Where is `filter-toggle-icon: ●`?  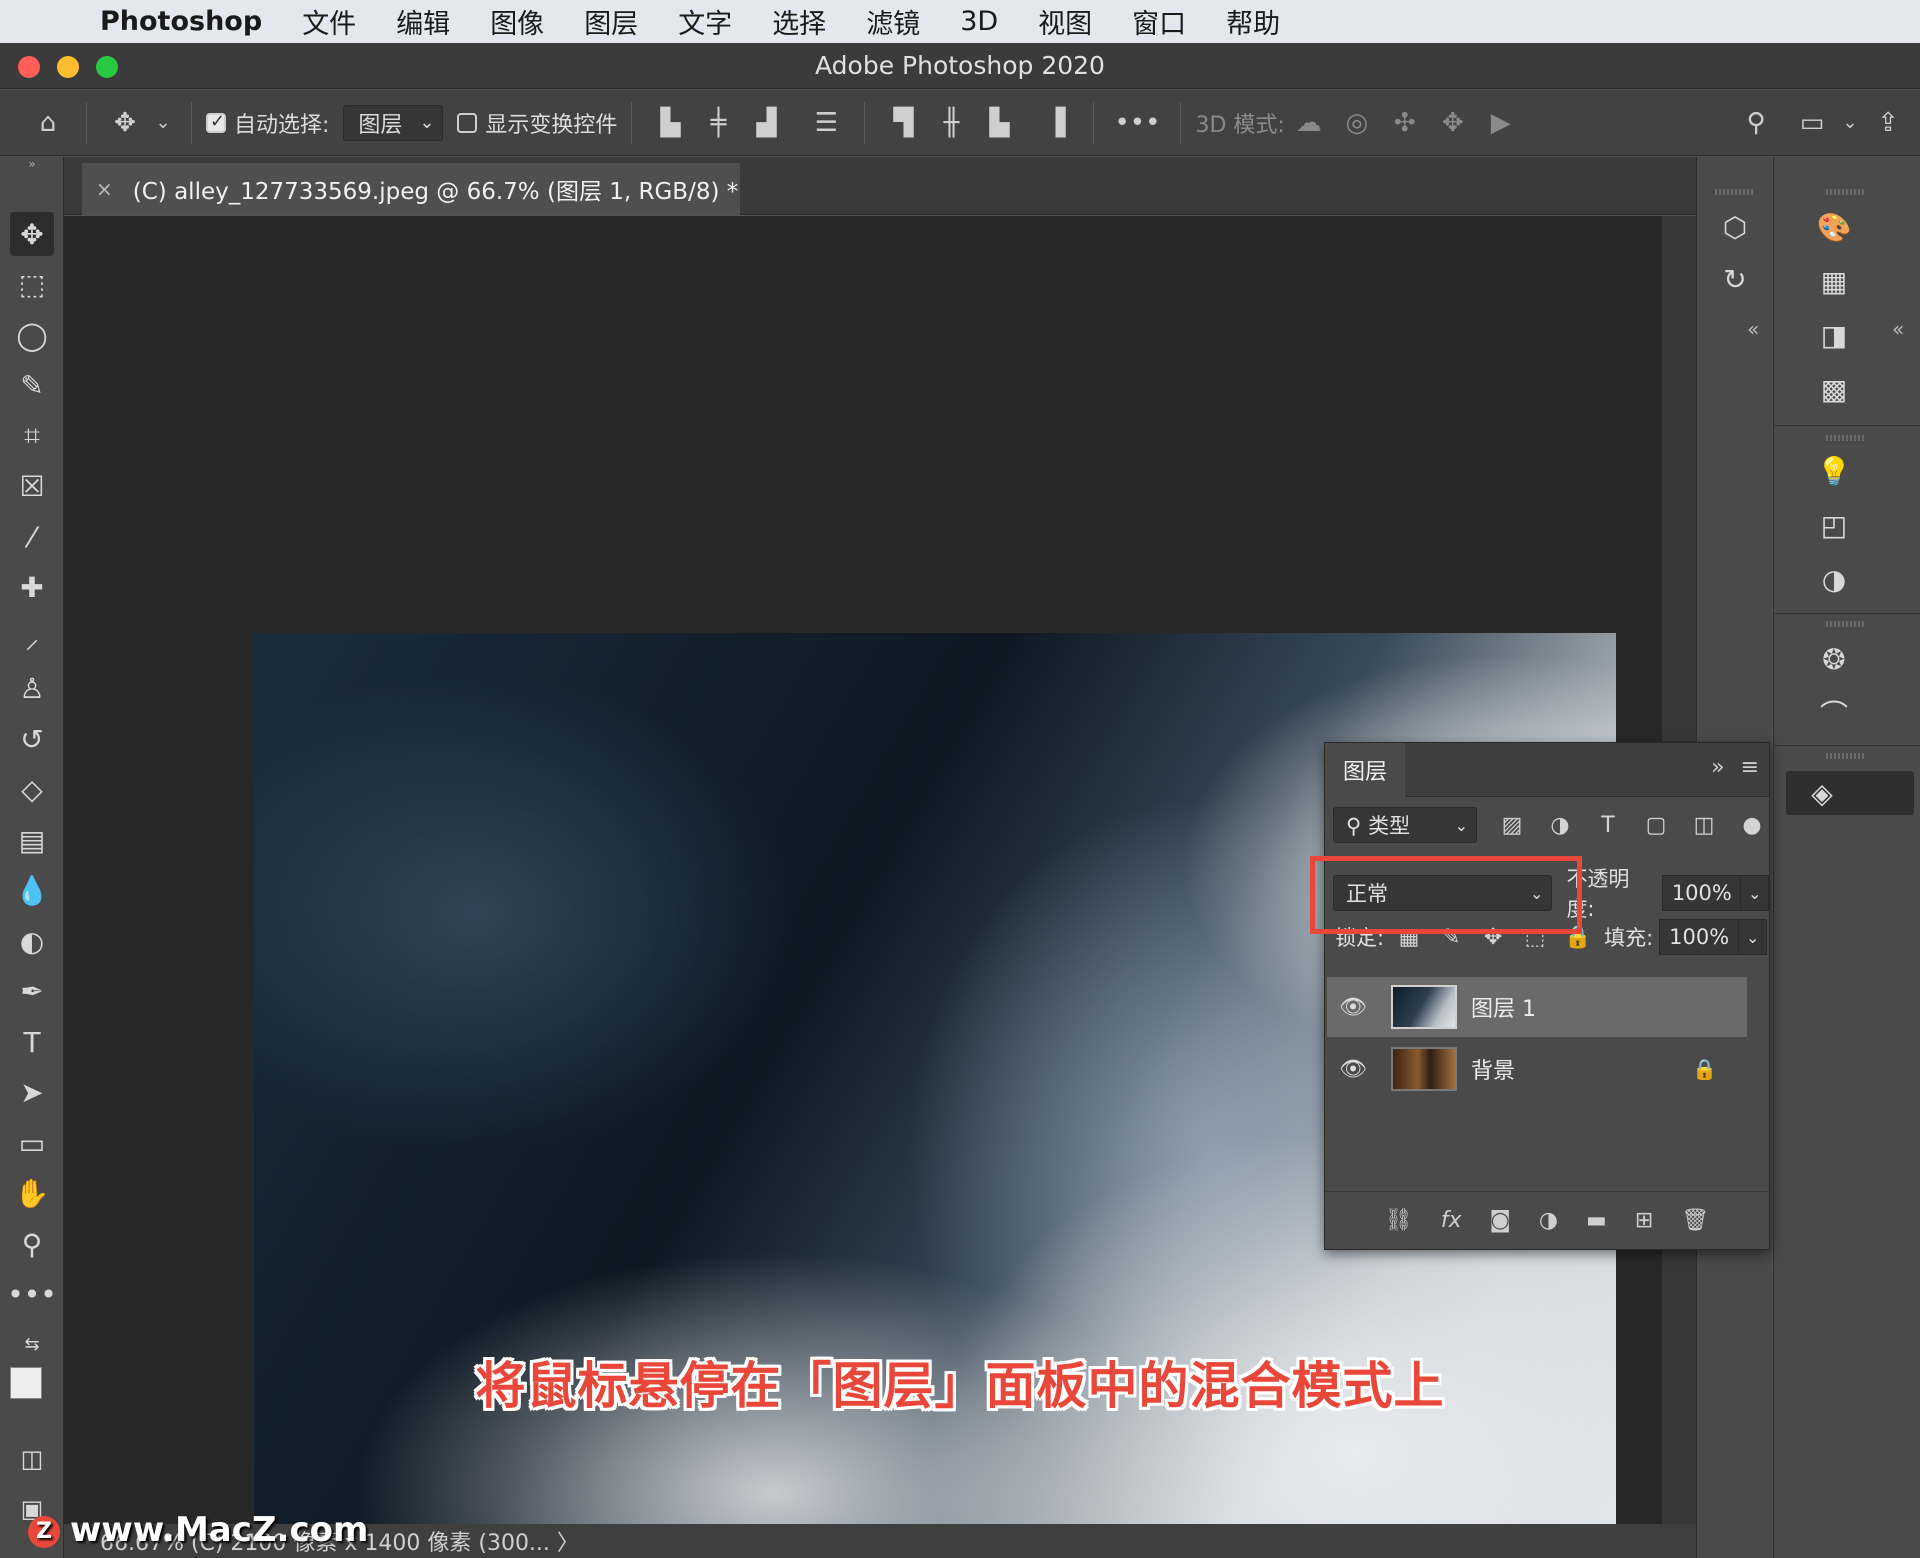 filter-toggle-icon: ● is located at coordinates (1752, 825).